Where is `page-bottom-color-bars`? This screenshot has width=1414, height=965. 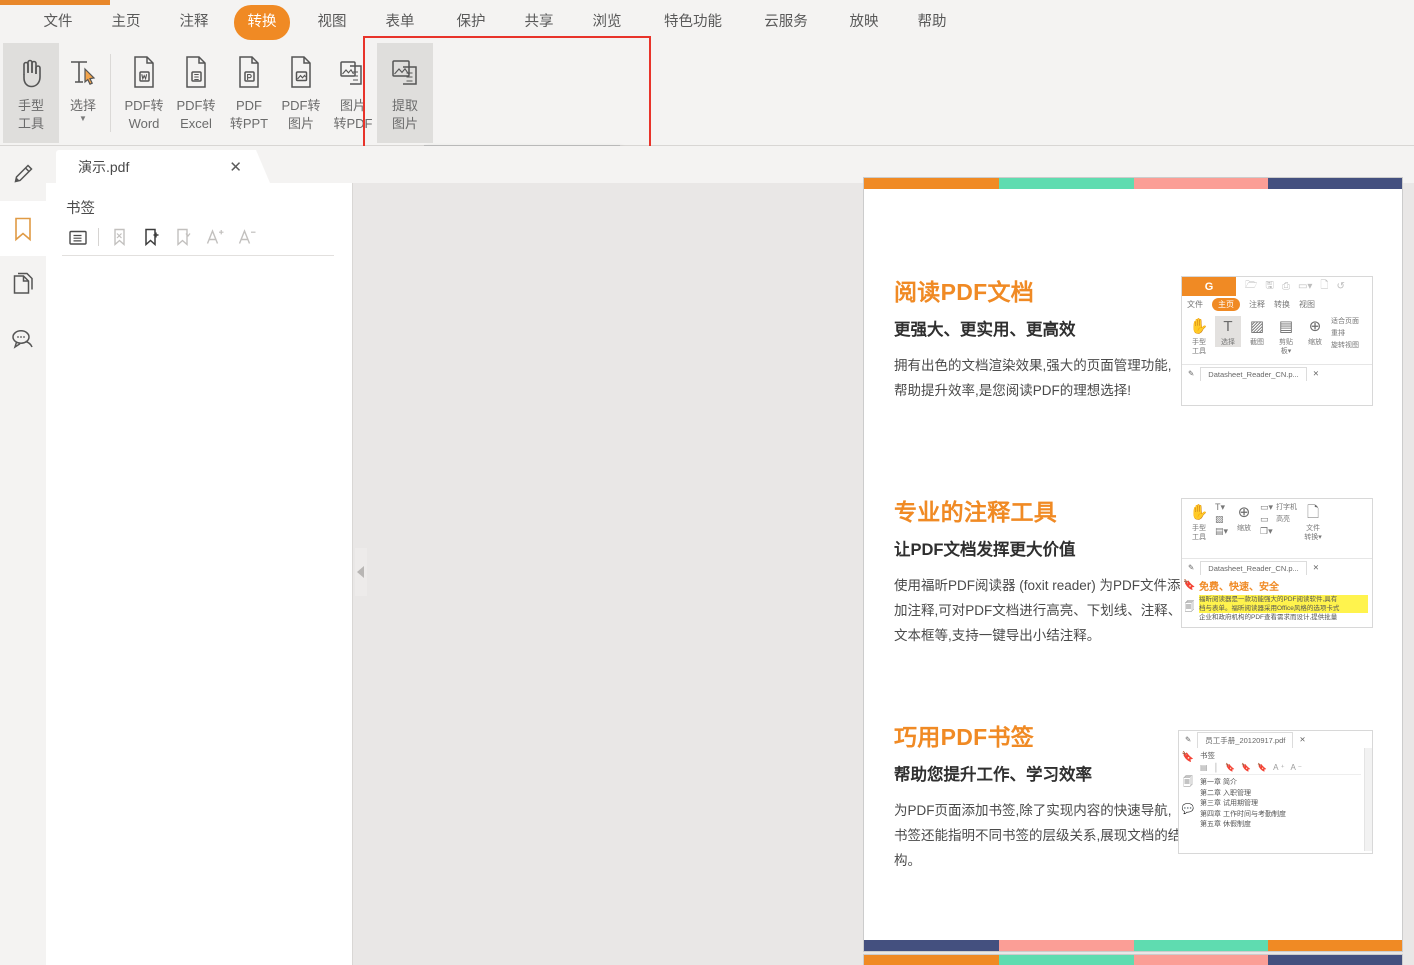 page-bottom-color-bars is located at coordinates (1133, 945).